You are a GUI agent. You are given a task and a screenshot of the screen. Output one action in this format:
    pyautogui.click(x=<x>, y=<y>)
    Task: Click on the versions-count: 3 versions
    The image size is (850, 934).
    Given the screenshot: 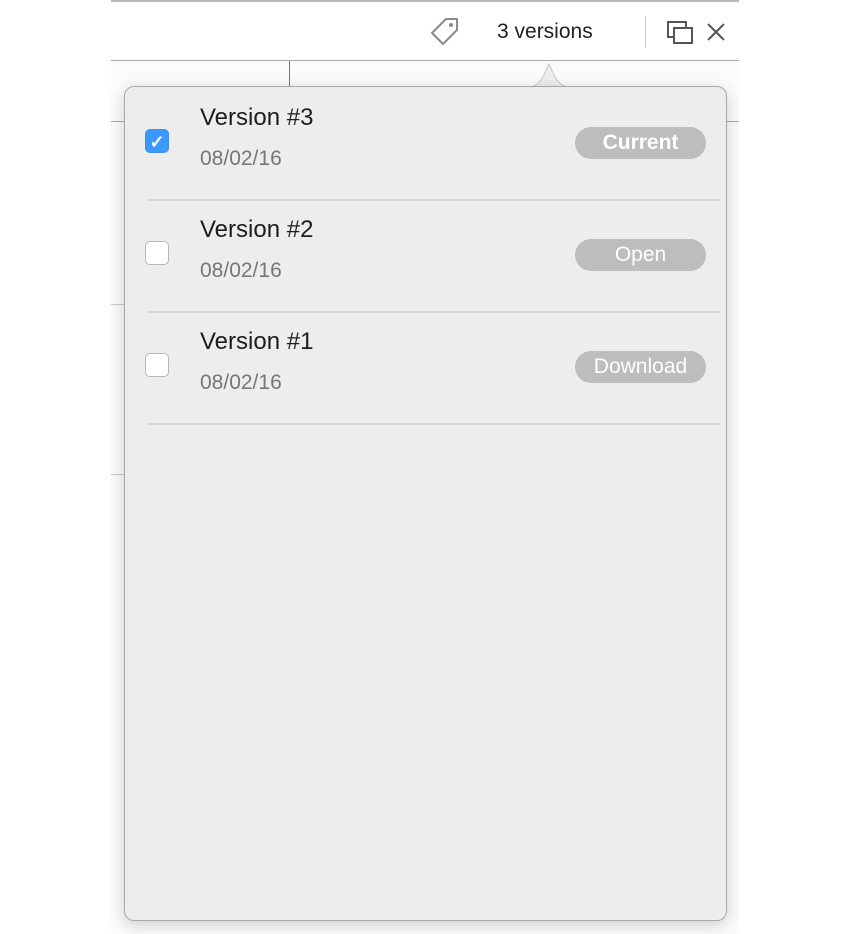 What is the action you would take?
    pyautogui.click(x=545, y=32)
    